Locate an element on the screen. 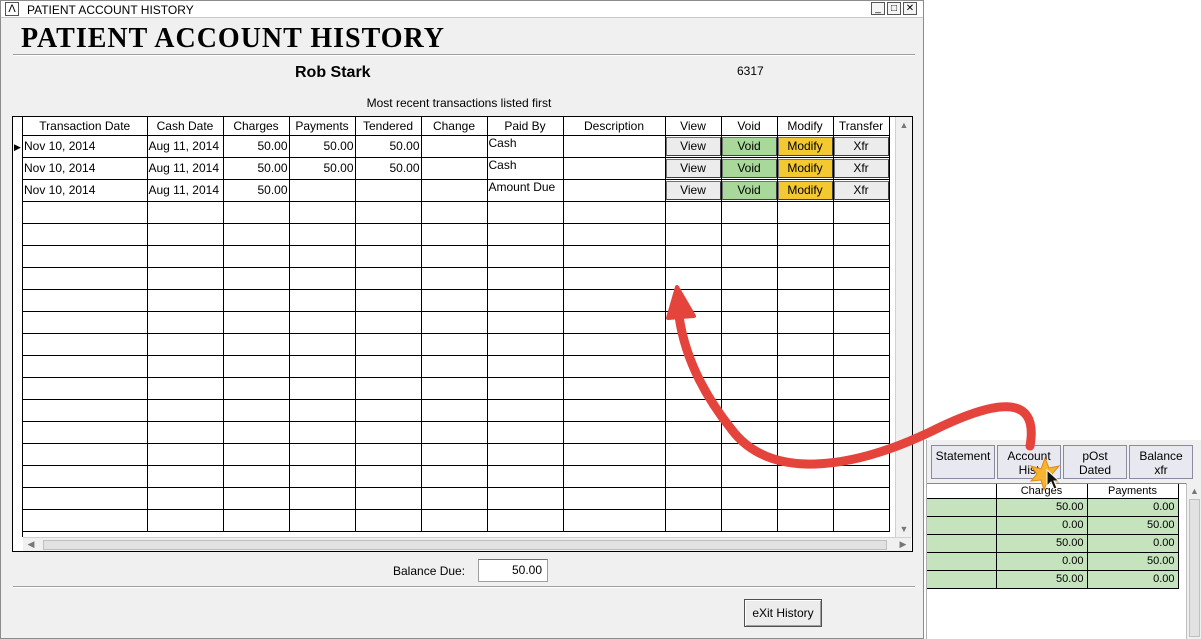 This screenshot has height=639, width=1201. scroll-down-icon: ▼ is located at coordinates (904, 529).